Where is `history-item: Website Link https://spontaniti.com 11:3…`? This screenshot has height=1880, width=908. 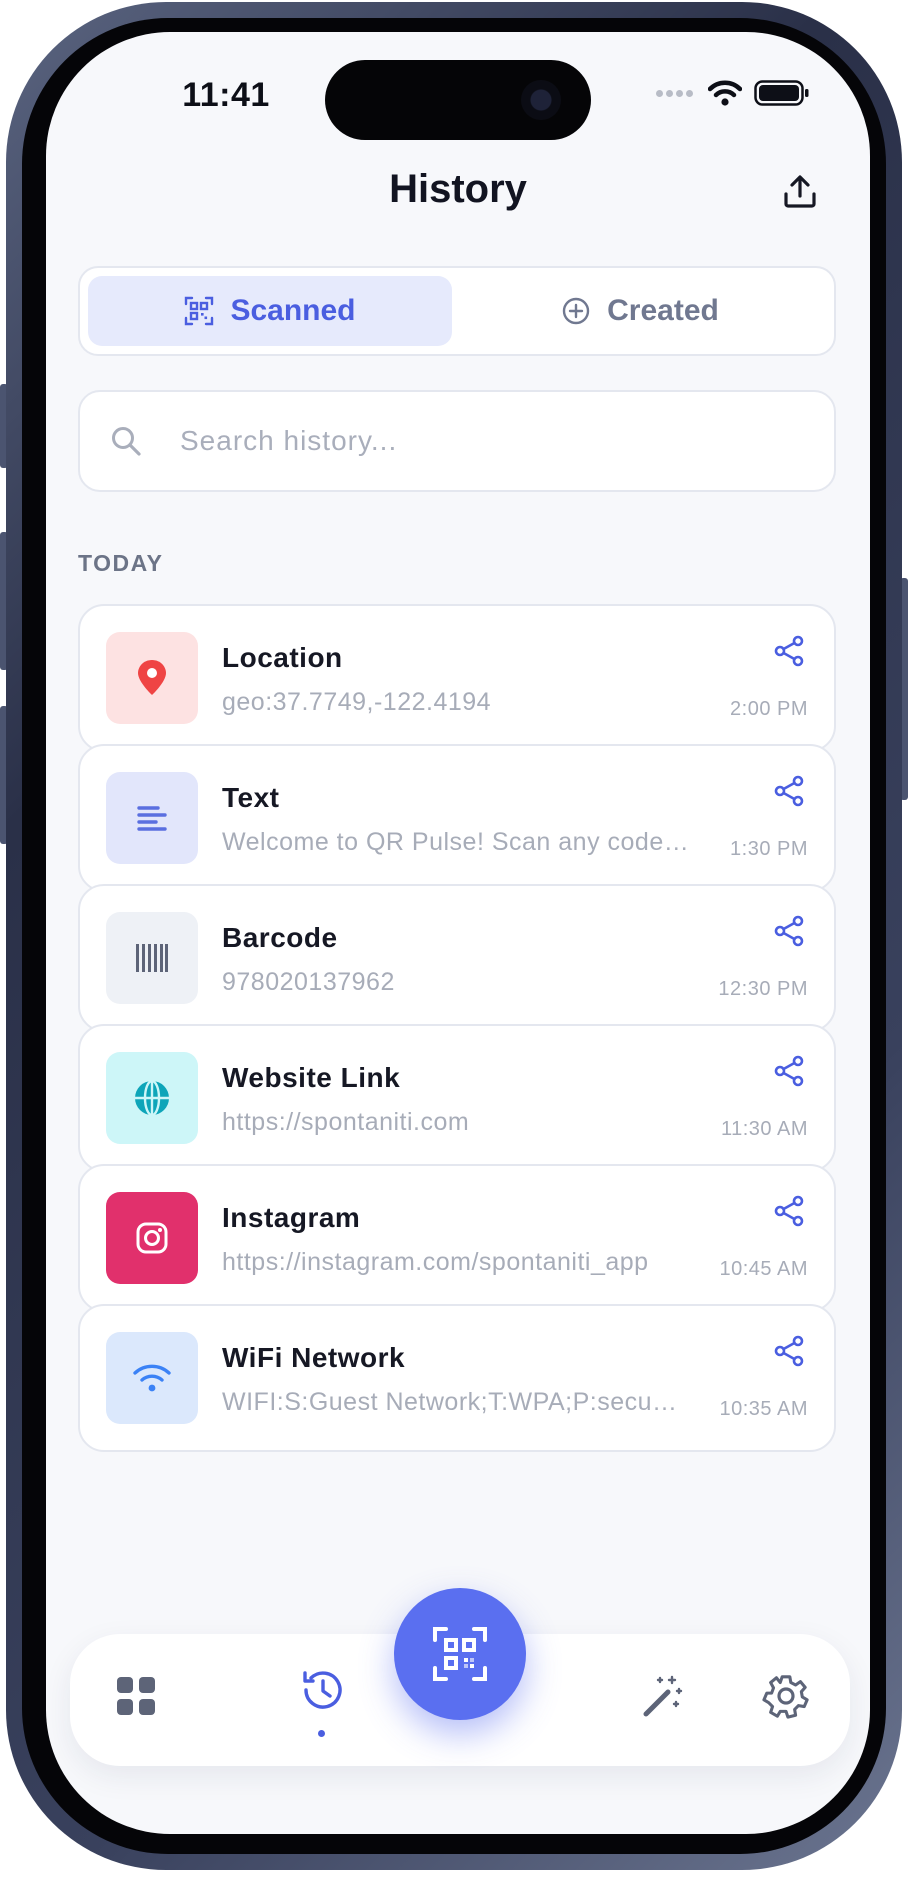 history-item: Website Link https://spontaniti.com 11:3… is located at coordinates (457, 1098).